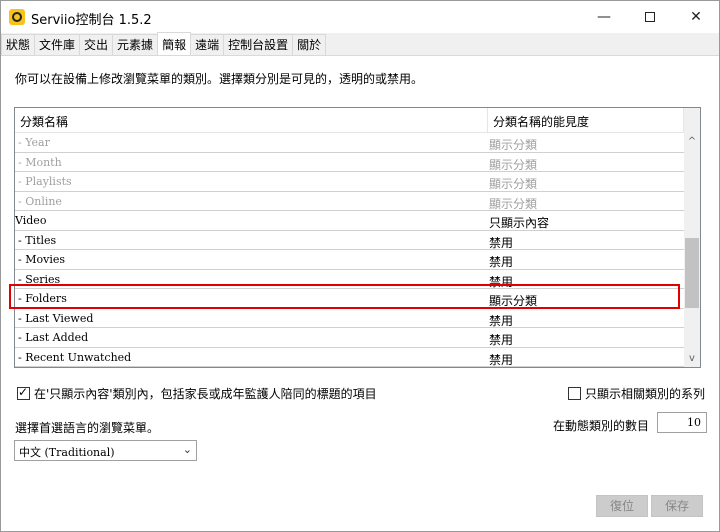 This screenshot has width=720, height=532. Describe the element at coordinates (219, 79) in the screenshot. I see `panel-description: 你可以在設備上修改瀏覽菜單的類別。選擇類分別是可見的，透明的或禁用。` at that location.